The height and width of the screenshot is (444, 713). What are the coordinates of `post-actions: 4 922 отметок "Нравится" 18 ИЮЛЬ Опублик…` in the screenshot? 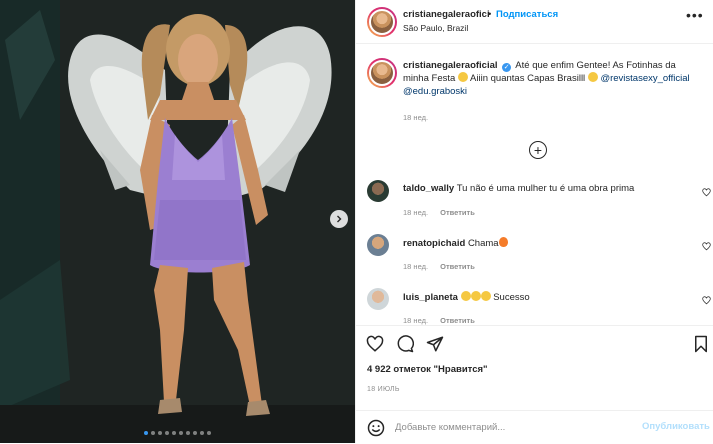 It's located at (534, 384).